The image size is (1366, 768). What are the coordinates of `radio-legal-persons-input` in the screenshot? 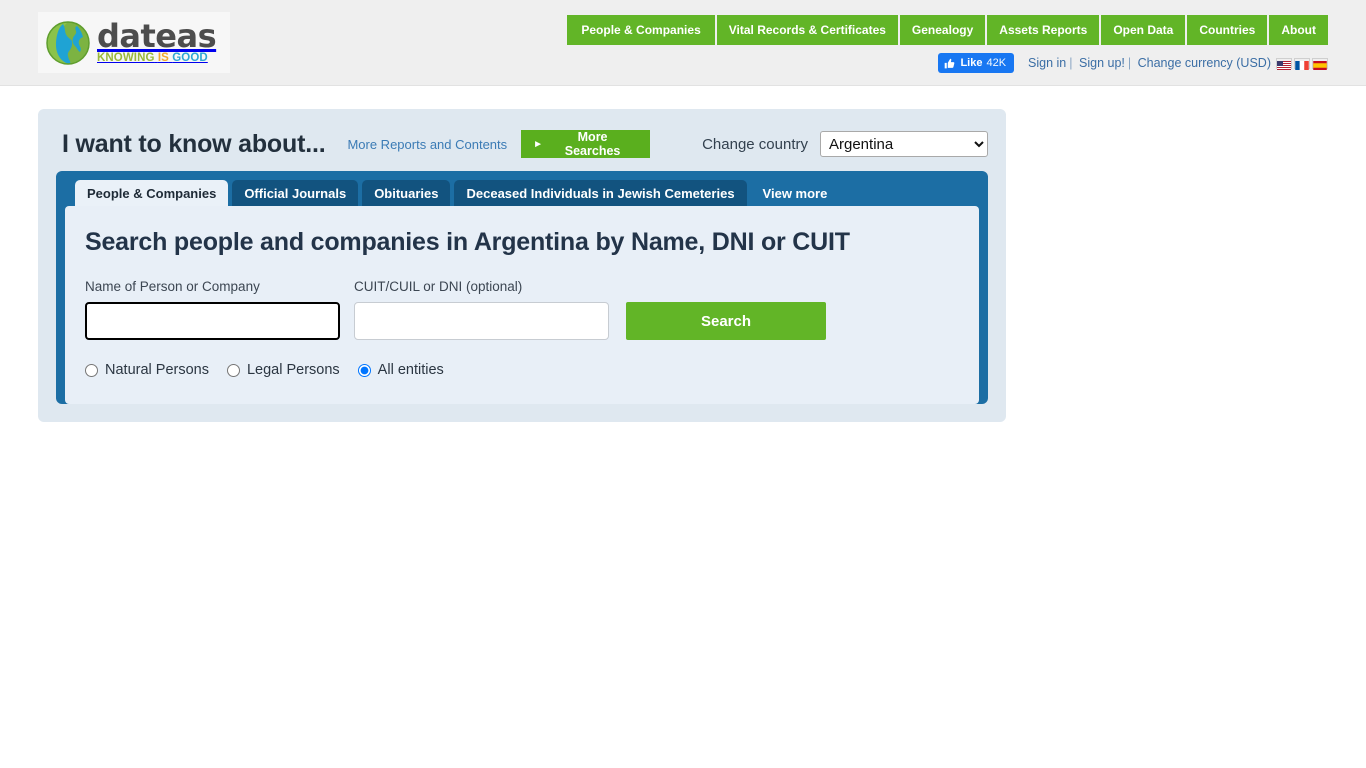 It's located at (233, 370).